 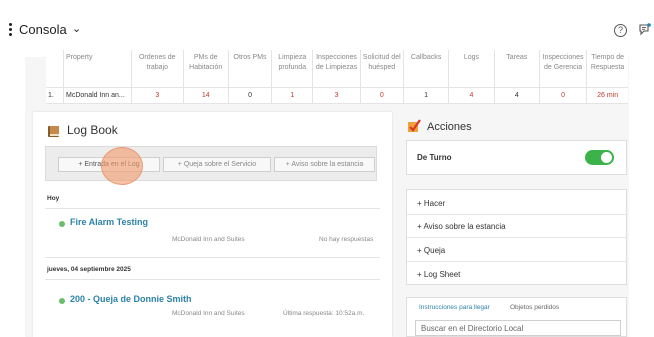 What do you see at coordinates (43, 29) in the screenshot?
I see `console-title: Consola` at bounding box center [43, 29].